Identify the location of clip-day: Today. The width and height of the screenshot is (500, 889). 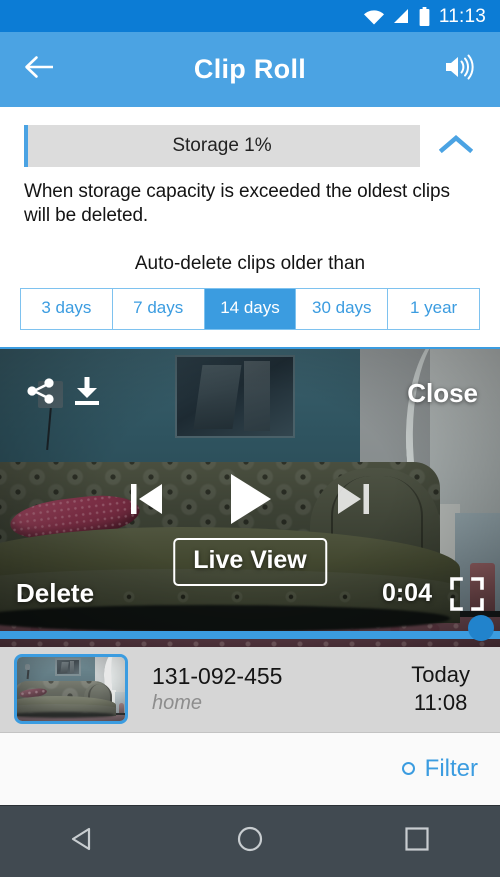
(440, 674).